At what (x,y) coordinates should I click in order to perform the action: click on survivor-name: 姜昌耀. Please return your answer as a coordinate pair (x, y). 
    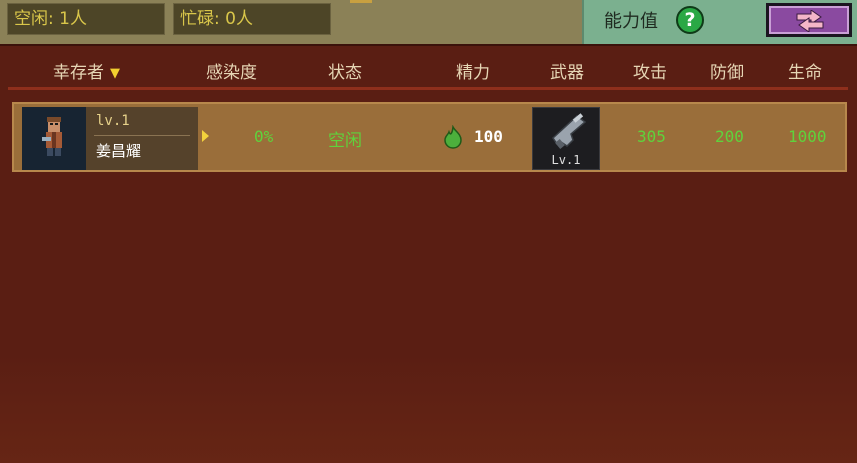
    Looking at the image, I should click on (119, 151).